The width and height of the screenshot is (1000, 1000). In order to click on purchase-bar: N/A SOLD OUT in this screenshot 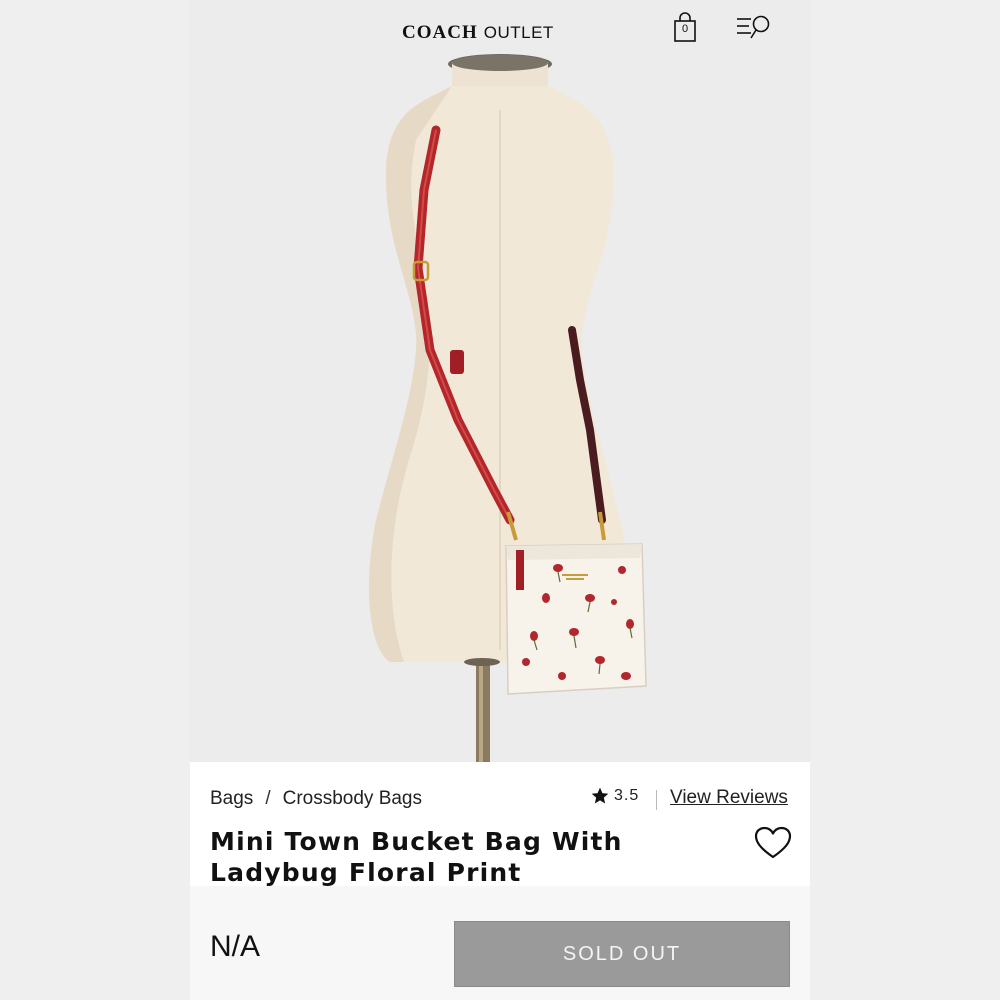, I will do `click(500, 943)`.